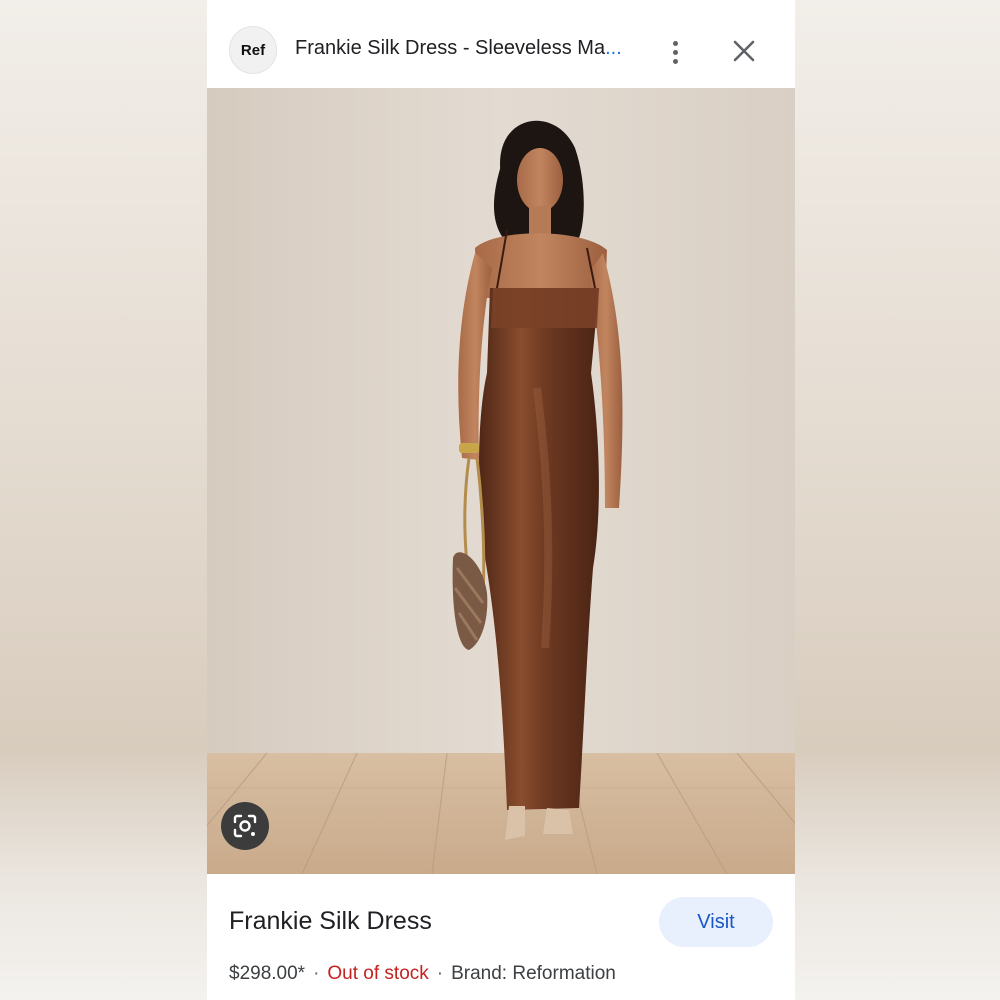  I want to click on visit-button: Visit, so click(716, 922).